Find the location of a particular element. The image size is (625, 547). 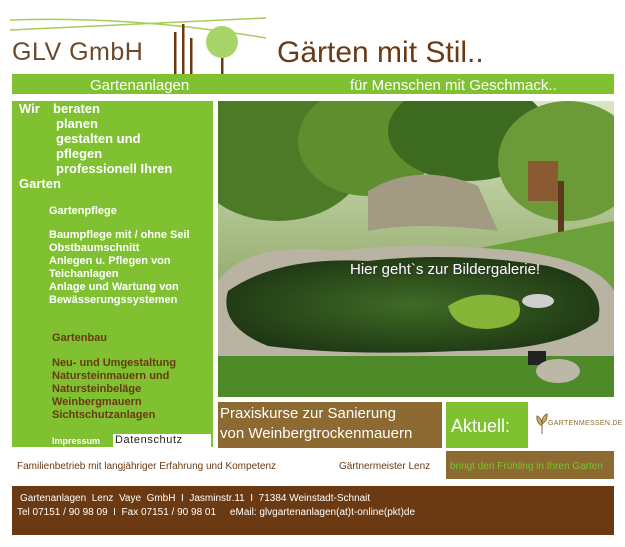

service-item: Natursteinmauern und is located at coordinates (111, 376).